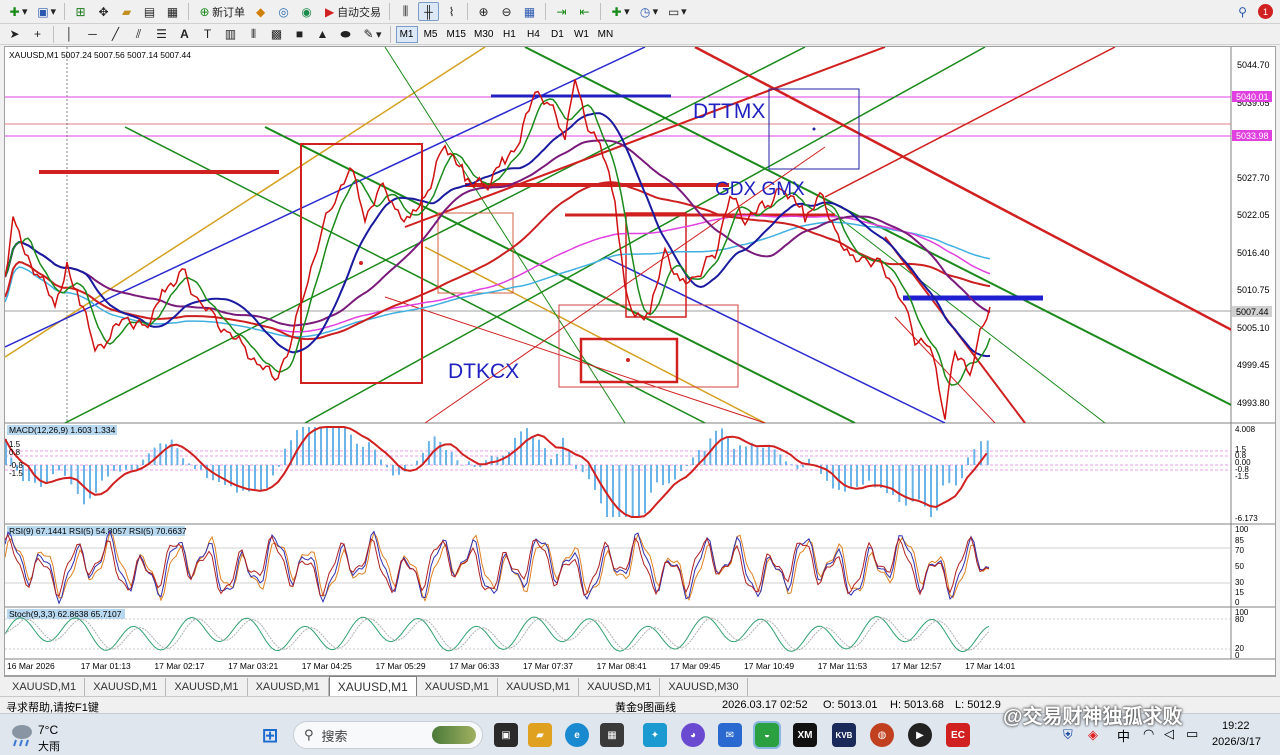  What do you see at coordinates (765, 705) in the screenshot?
I see `status-datetime: 2026.03.17 02:52` at bounding box center [765, 705].